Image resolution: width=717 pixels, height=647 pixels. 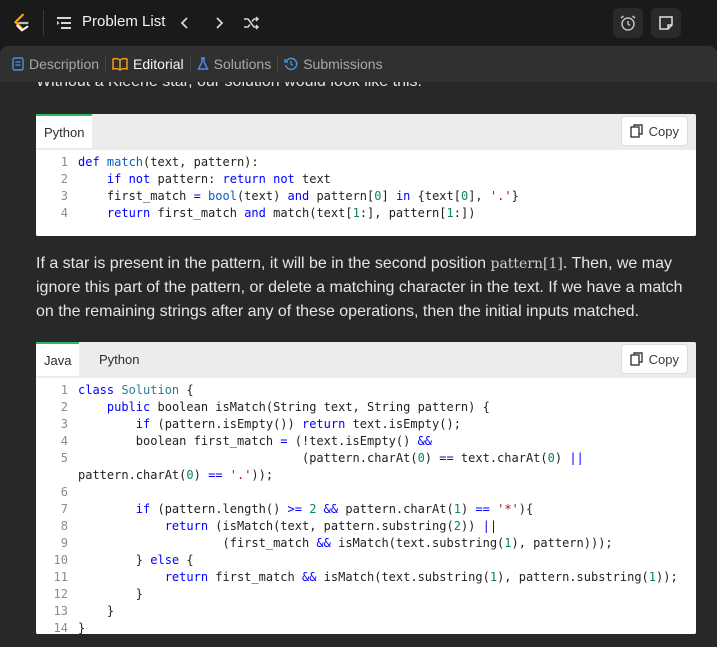 What do you see at coordinates (366, 611) in the screenshot?
I see `code-line: 13 }` at bounding box center [366, 611].